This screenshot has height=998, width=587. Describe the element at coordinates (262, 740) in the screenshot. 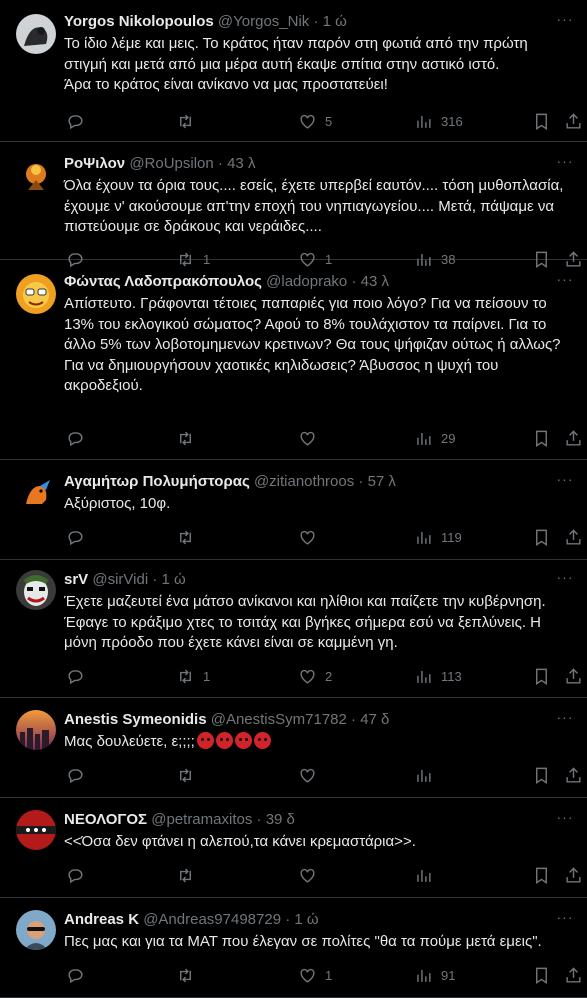

I see `angry-face-emoji` at that location.